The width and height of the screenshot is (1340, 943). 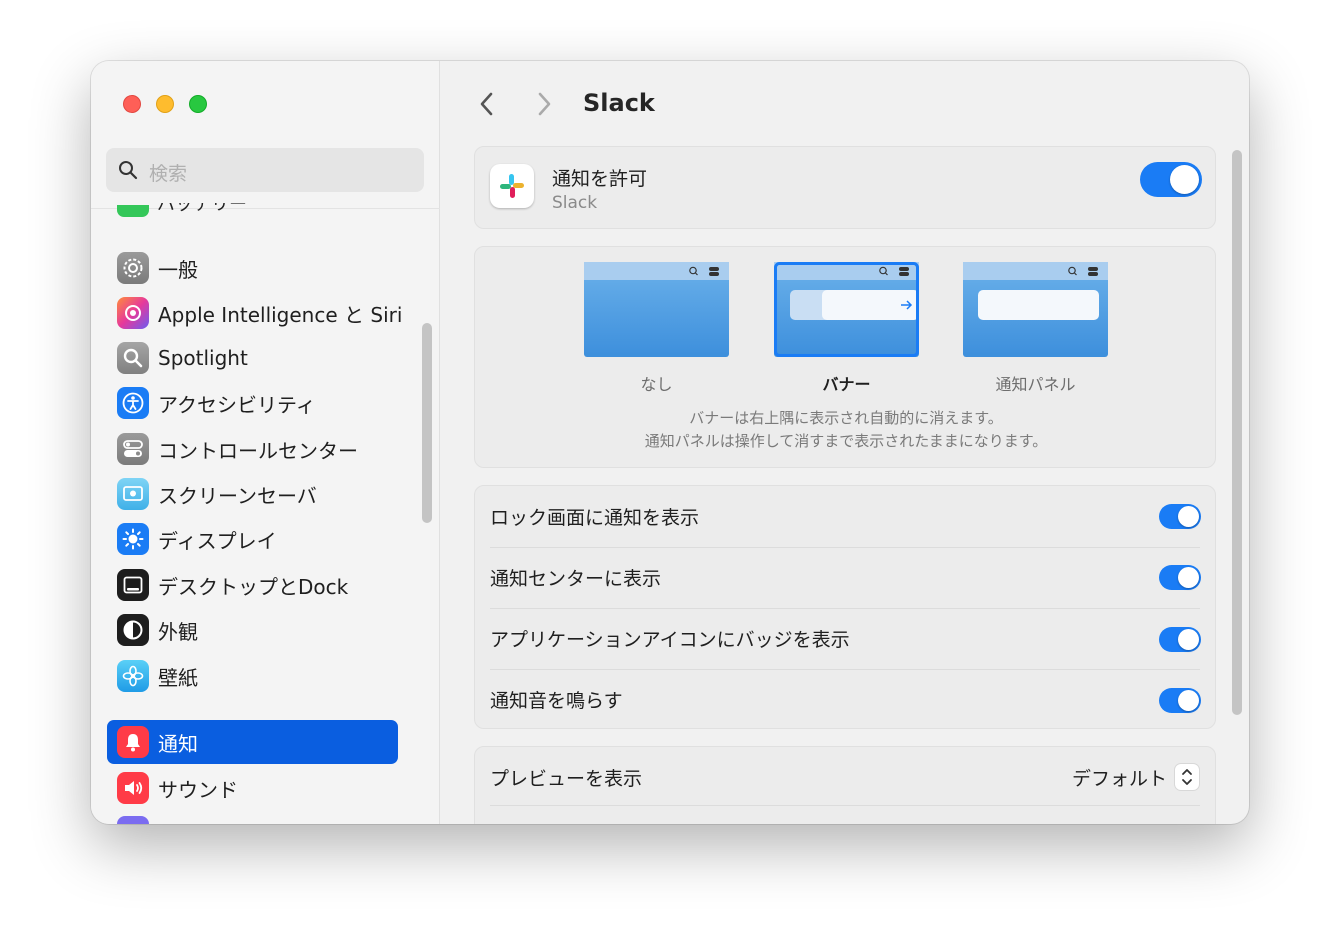 What do you see at coordinates (576, 579) in the screenshot?
I see `toggle-row-label: 通知センターに表示` at bounding box center [576, 579].